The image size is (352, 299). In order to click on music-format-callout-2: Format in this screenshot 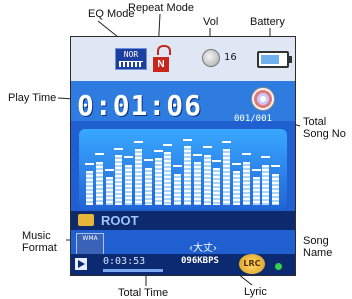, I will do `click(39, 248)`.